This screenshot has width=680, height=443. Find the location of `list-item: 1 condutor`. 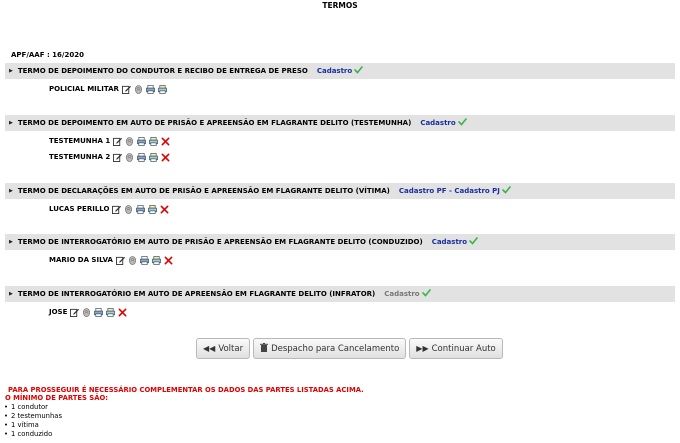

list-item: 1 condutor is located at coordinates (33, 407).